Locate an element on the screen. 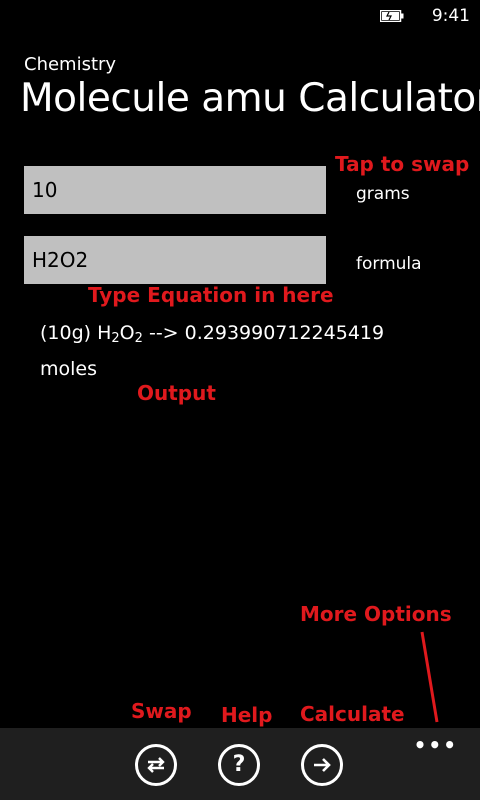  result-sub-1: 2 is located at coordinates (115, 338).